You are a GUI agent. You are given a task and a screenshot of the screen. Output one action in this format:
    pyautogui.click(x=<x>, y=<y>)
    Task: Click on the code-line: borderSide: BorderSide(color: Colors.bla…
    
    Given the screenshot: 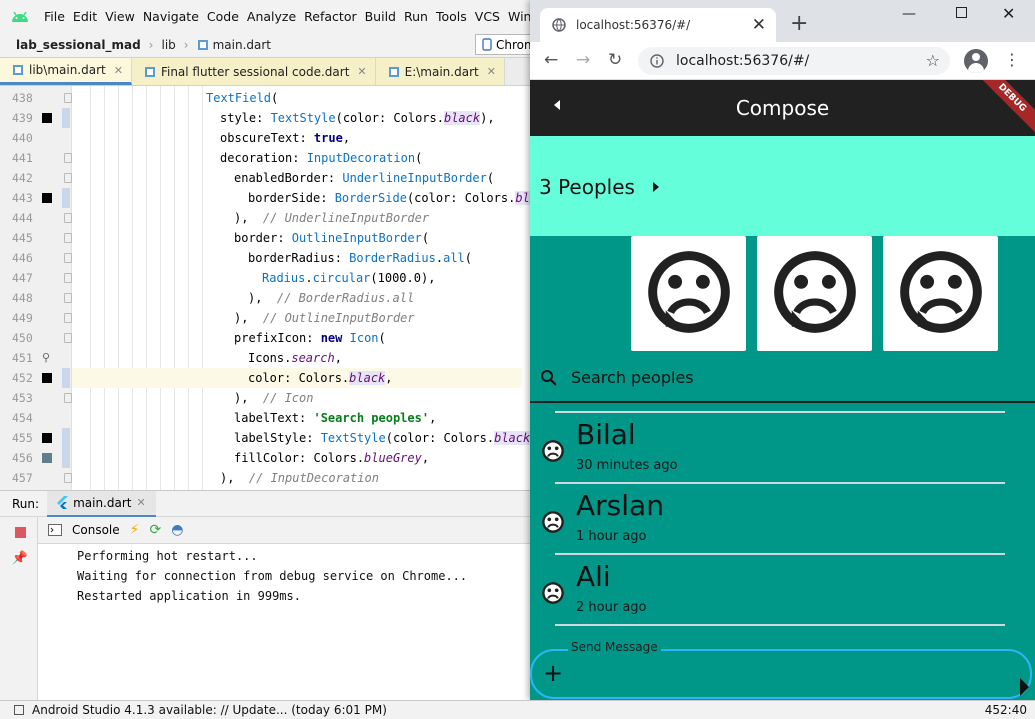 What is the action you would take?
    pyautogui.click(x=305, y=198)
    